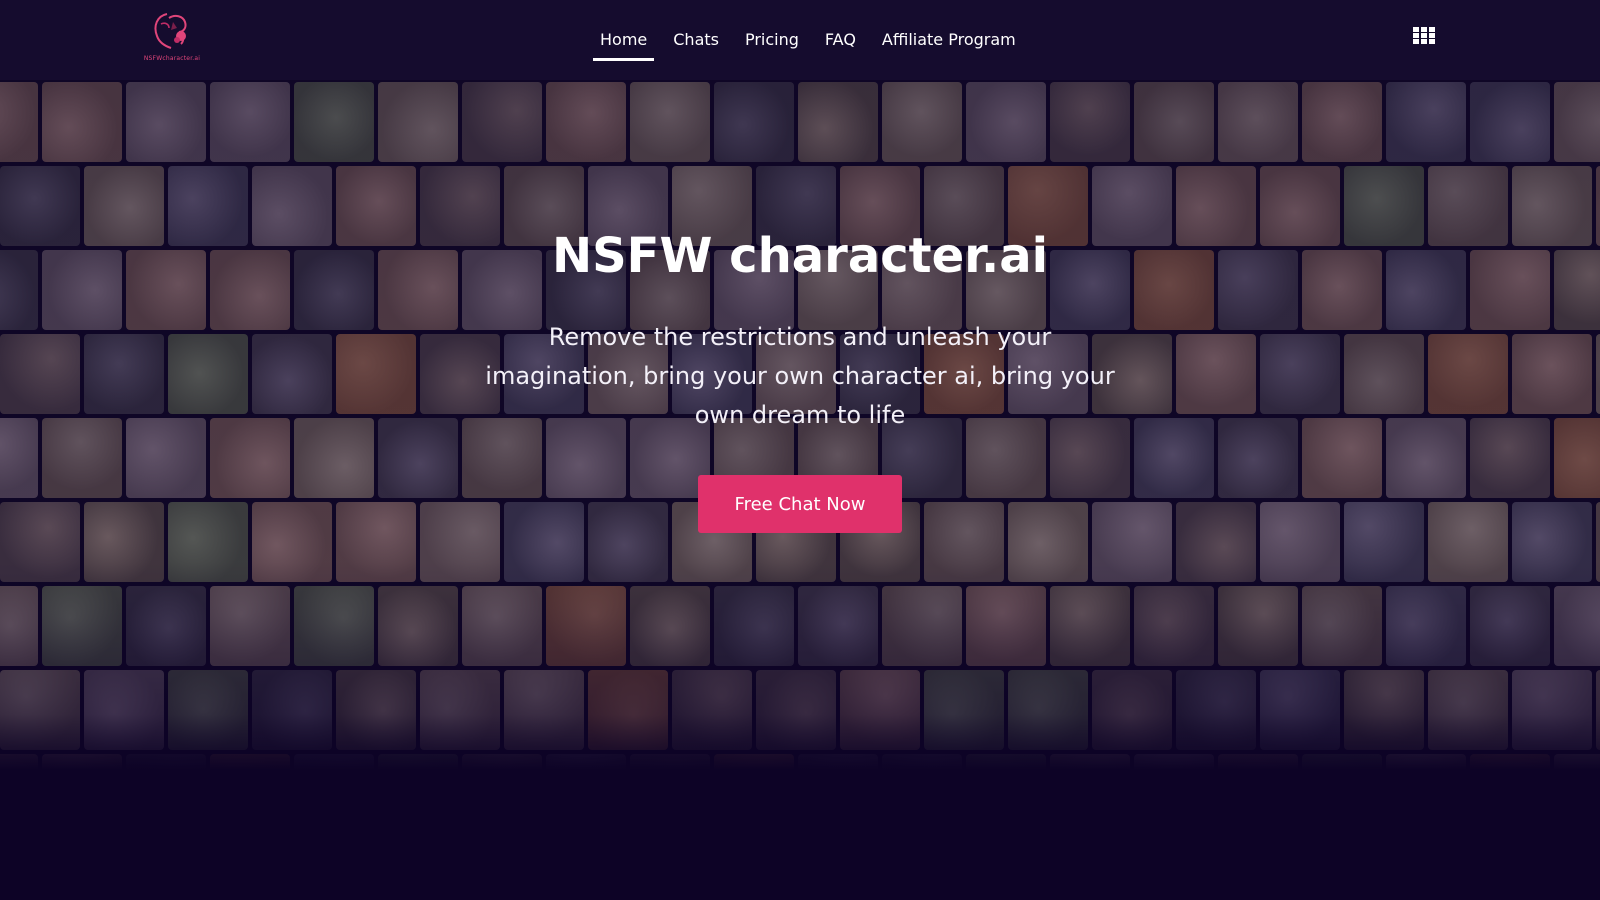 The image size is (1600, 900). Describe the element at coordinates (949, 41) in the screenshot. I see `nav-affiliate-program: Affiliate Program` at that location.